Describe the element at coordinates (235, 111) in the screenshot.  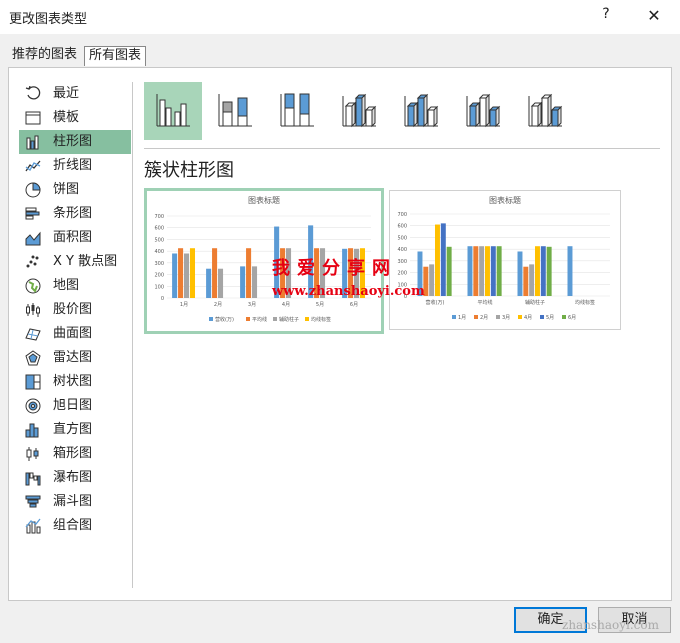
I see `stacked-column-button` at that location.